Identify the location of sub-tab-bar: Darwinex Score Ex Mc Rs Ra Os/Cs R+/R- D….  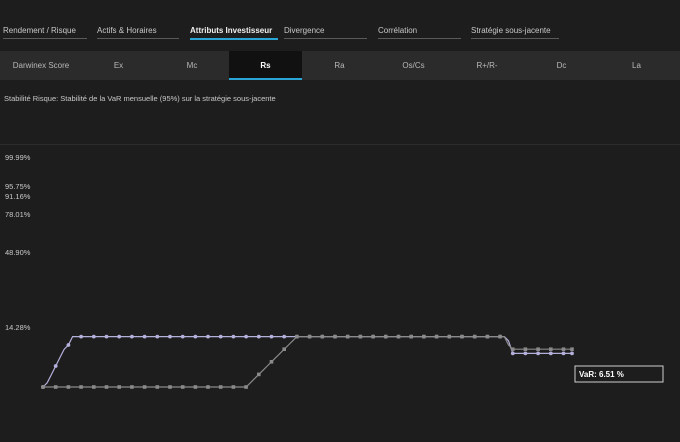
(340, 65).